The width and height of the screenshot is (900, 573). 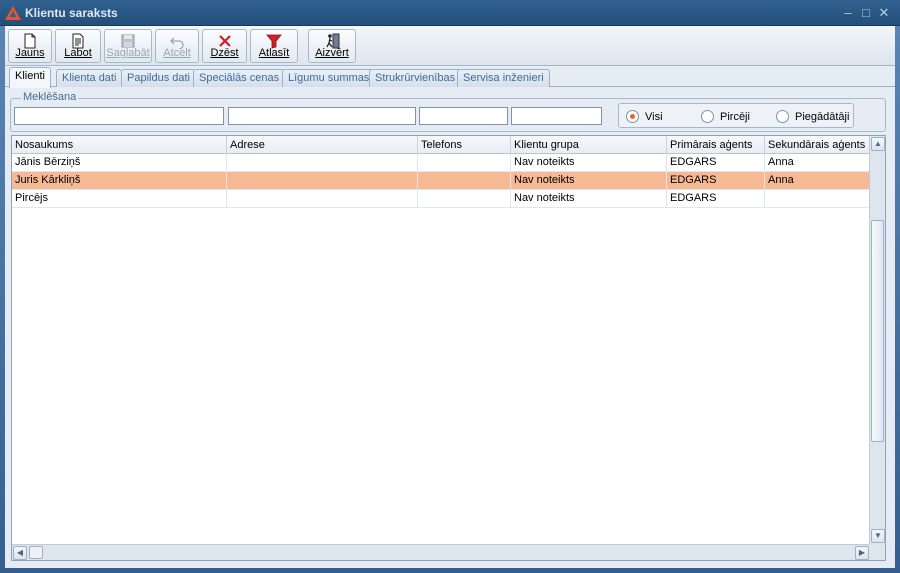 What do you see at coordinates (556, 116) in the screenshot?
I see `search-group-input` at bounding box center [556, 116].